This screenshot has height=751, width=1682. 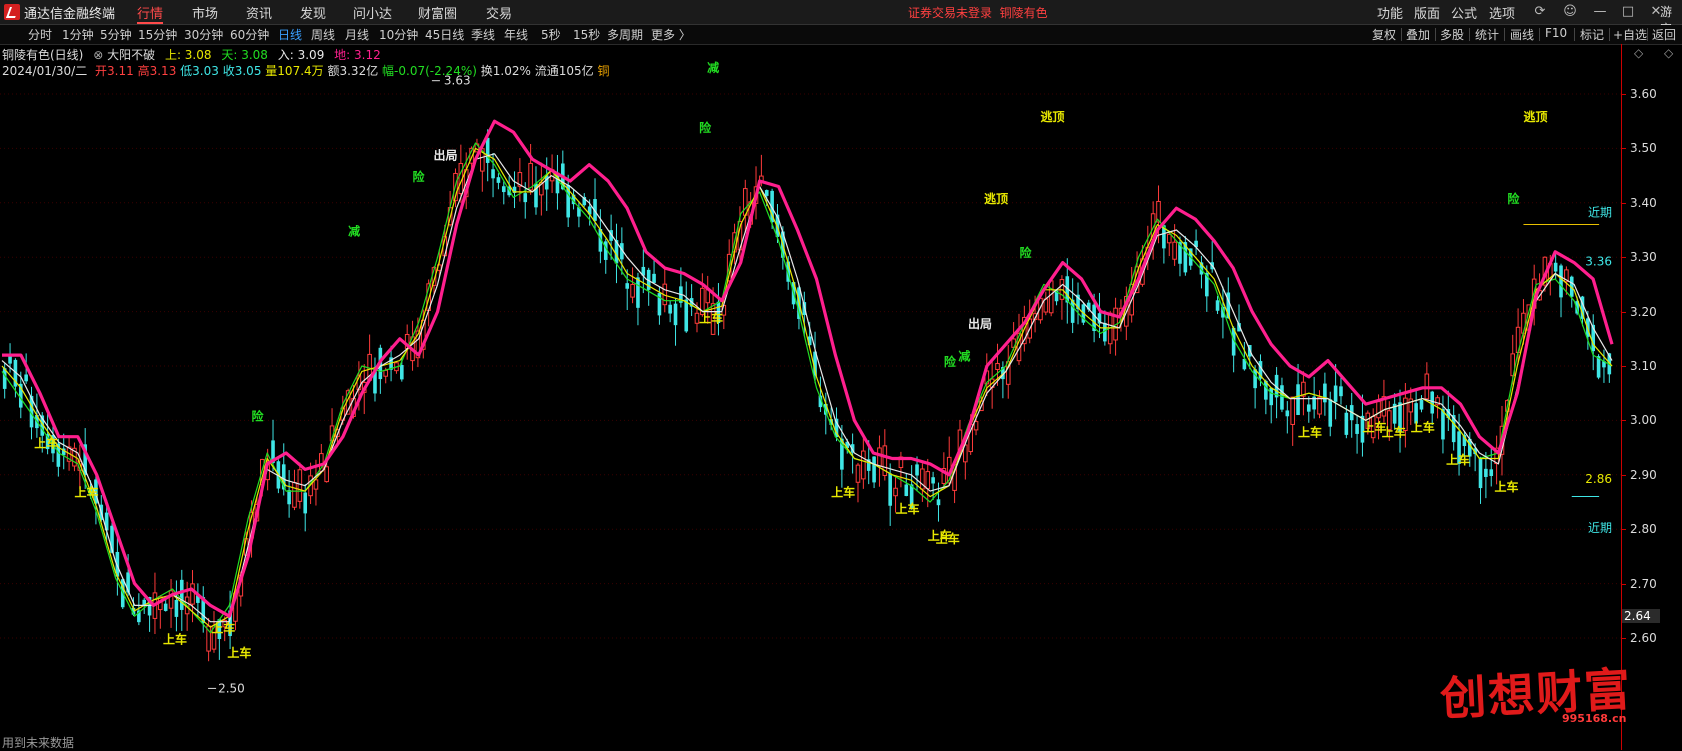 What do you see at coordinates (1628, 12) in the screenshot?
I see `maximize-icon: □` at bounding box center [1628, 12].